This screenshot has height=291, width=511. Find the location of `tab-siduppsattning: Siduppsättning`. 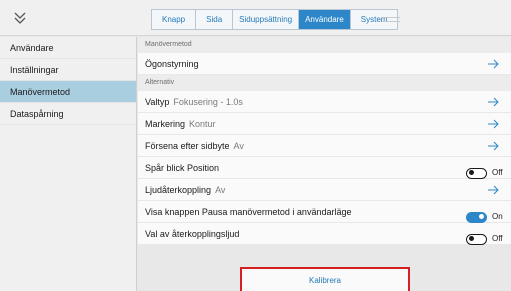

tab-siduppsattning: Siduppsättning is located at coordinates (266, 19).